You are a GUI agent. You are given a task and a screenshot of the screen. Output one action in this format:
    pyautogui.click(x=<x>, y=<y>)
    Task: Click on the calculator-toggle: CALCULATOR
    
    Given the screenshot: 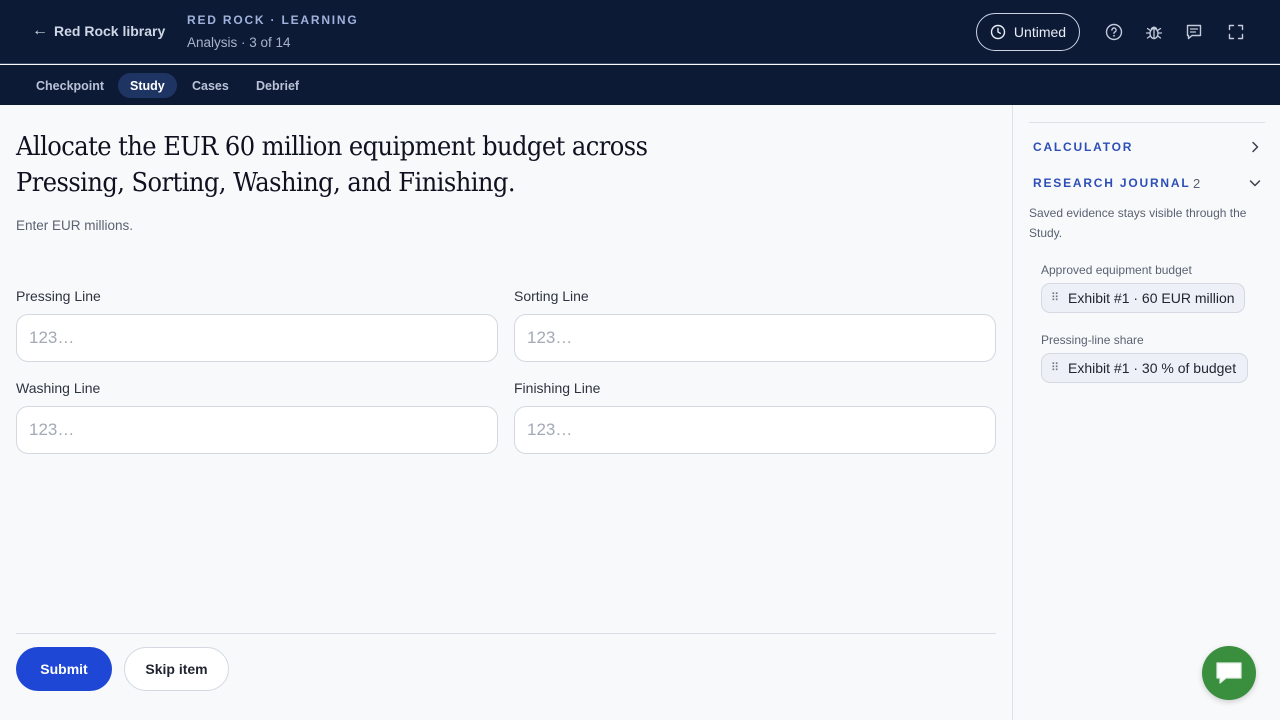 What is the action you would take?
    pyautogui.click(x=1083, y=147)
    